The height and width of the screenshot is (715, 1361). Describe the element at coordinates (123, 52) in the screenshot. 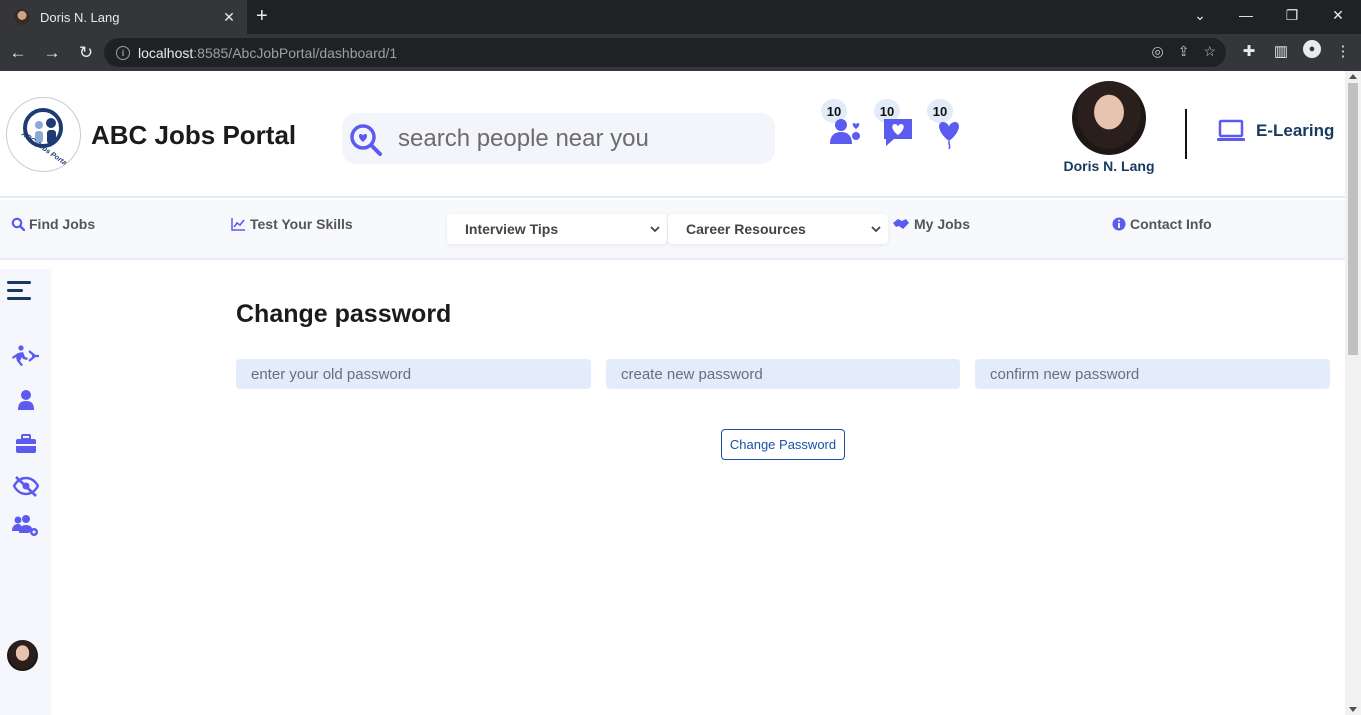

I see `site-info-icon: i` at that location.